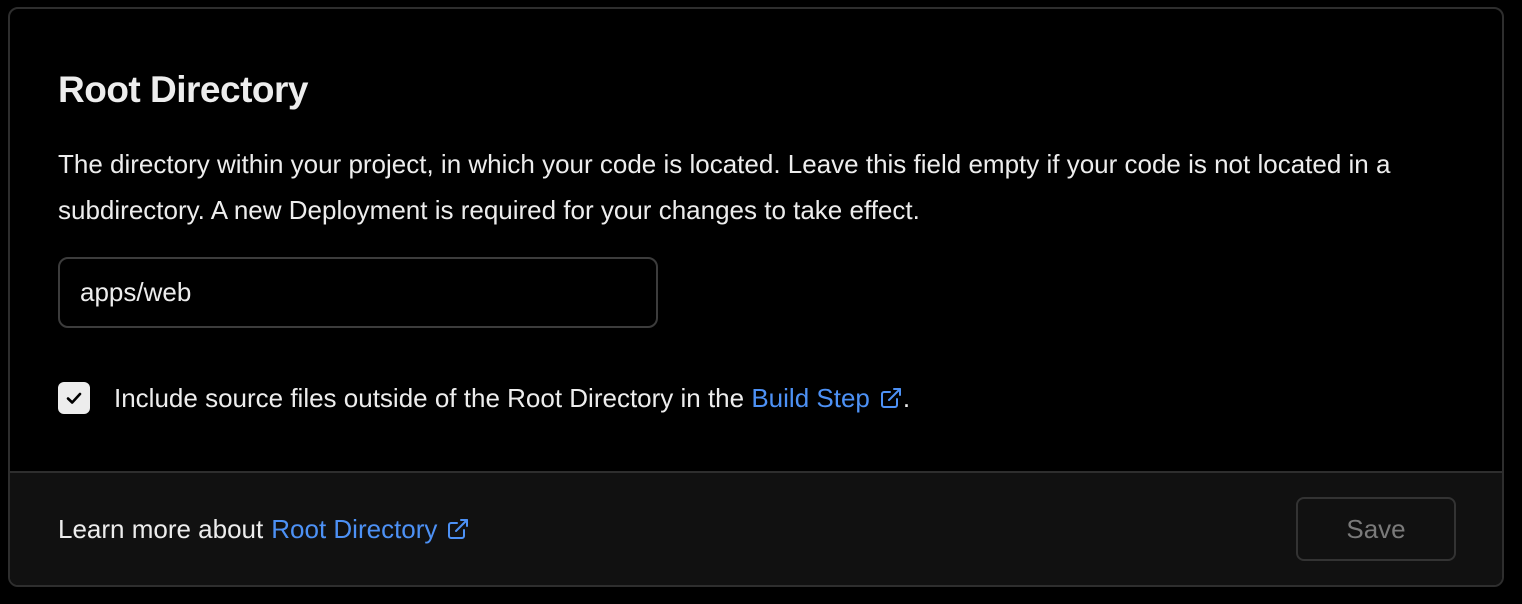 The image size is (1522, 604). Describe the element at coordinates (354, 528) in the screenshot. I see `root-directory-docs-link-text: Root Directory` at that location.